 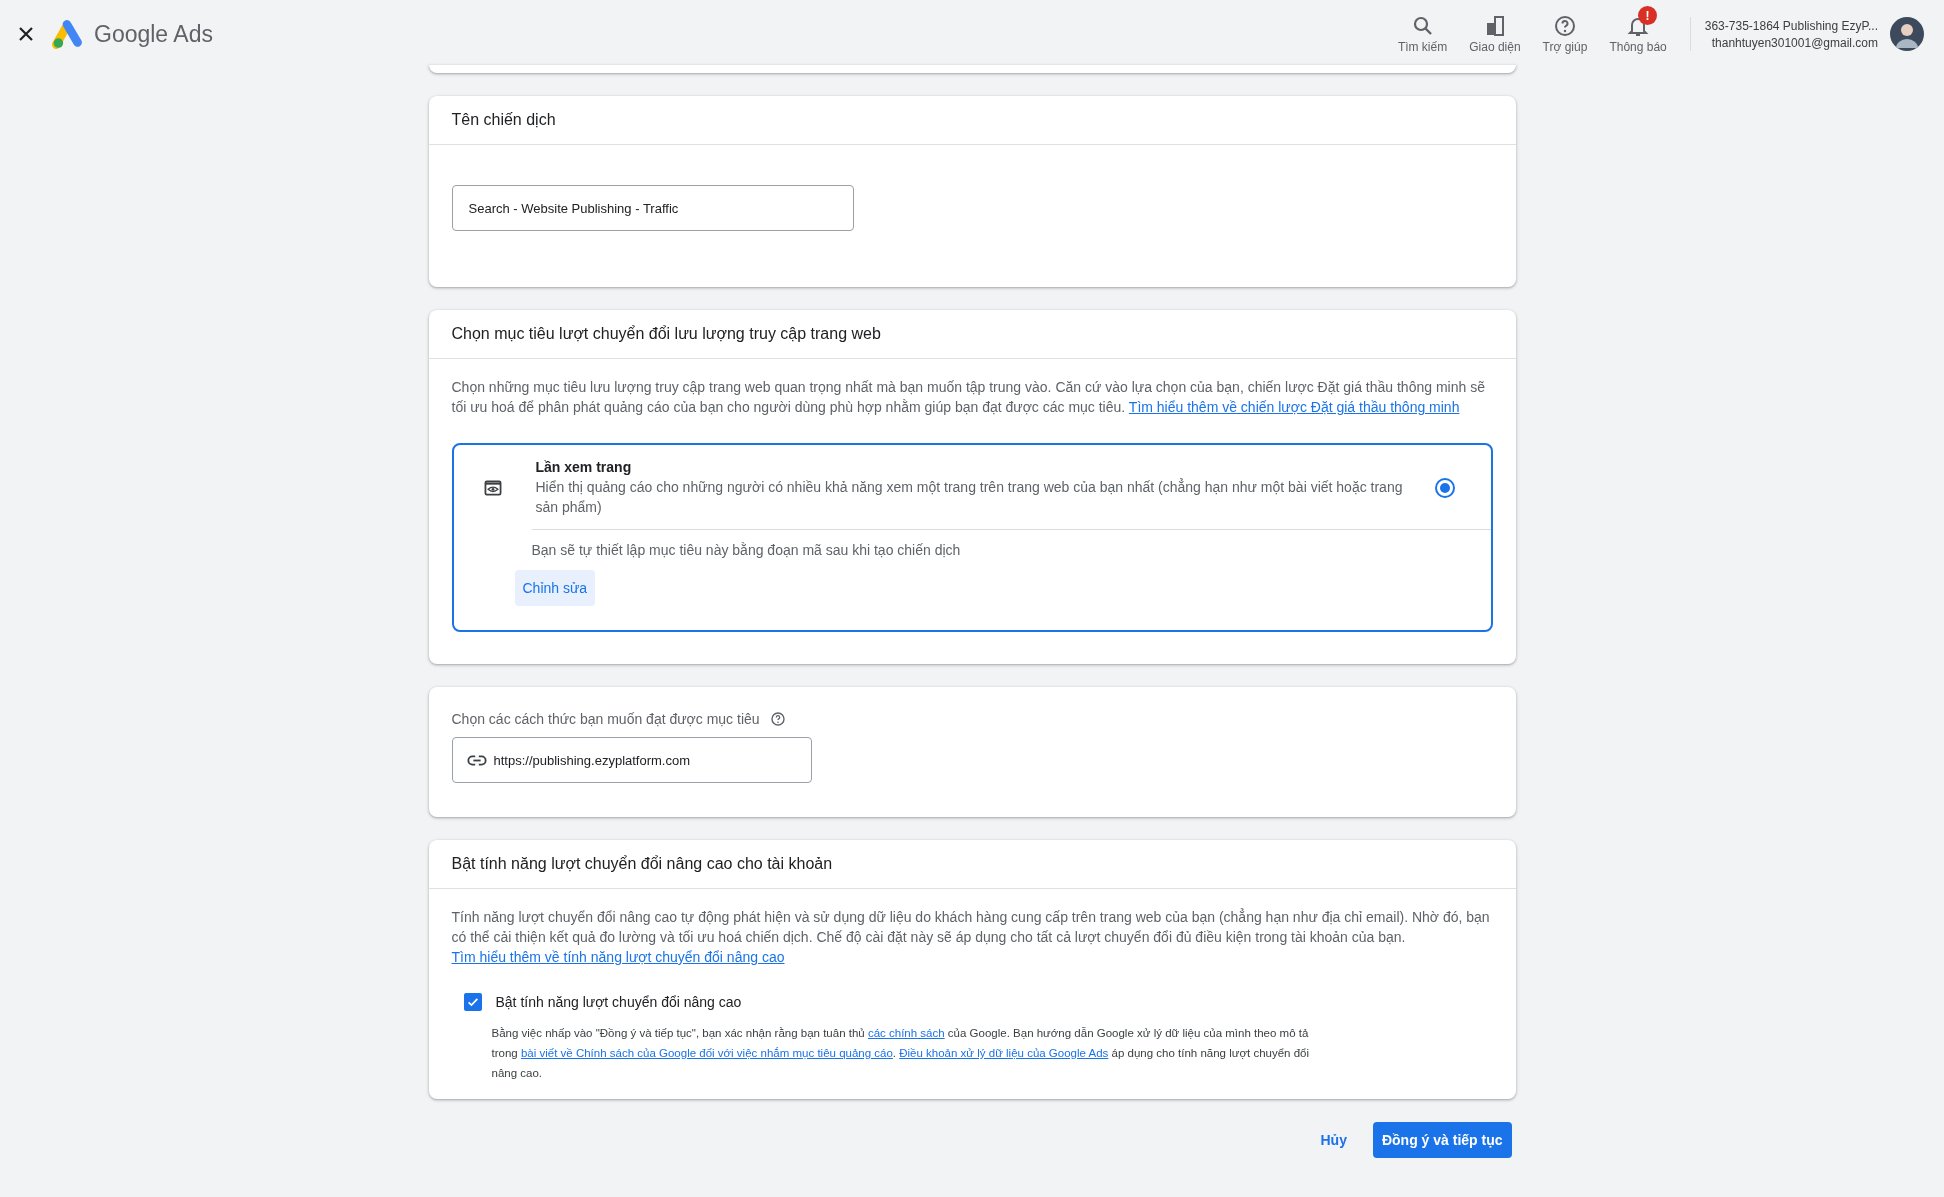 I want to click on option-title: Lần xem trang, so click(x=584, y=467).